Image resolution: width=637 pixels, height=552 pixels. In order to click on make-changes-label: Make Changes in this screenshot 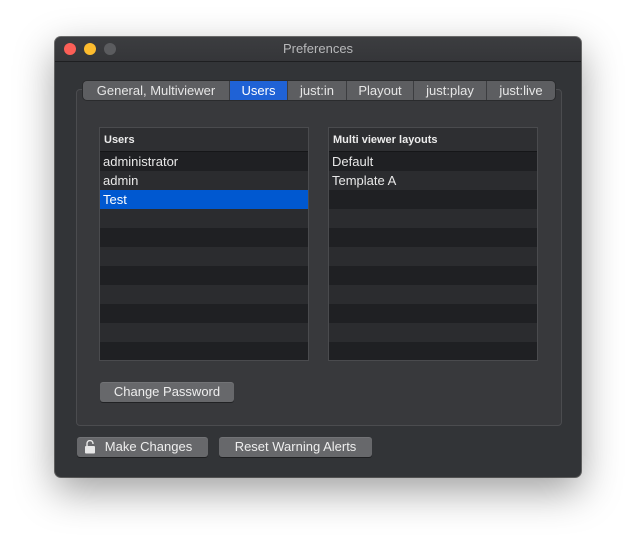, I will do `click(148, 446)`.